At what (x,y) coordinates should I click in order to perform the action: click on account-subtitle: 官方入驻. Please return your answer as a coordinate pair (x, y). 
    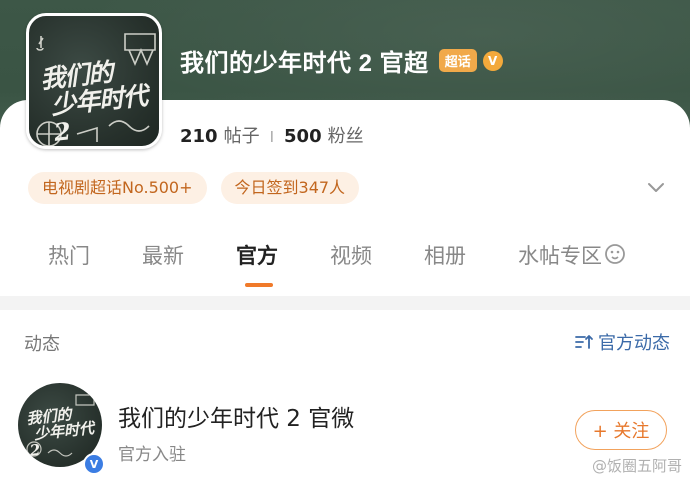
    Looking at the image, I should click on (152, 455).